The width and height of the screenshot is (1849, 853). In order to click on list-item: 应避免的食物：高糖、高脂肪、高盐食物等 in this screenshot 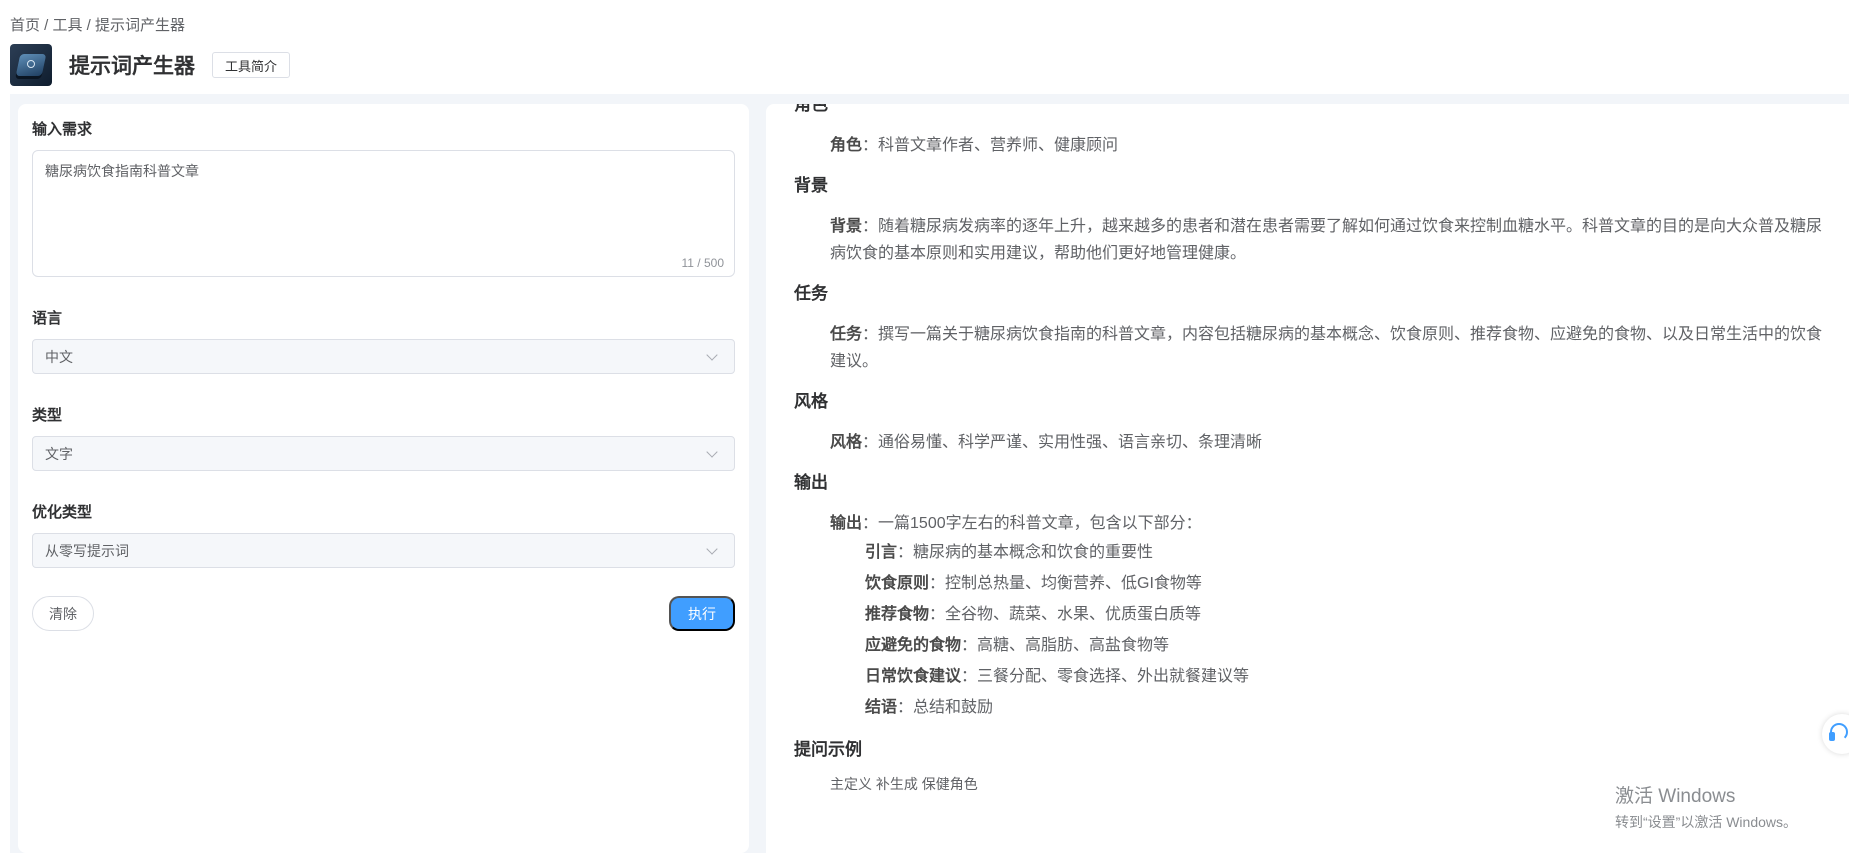, I will do `click(1017, 645)`.